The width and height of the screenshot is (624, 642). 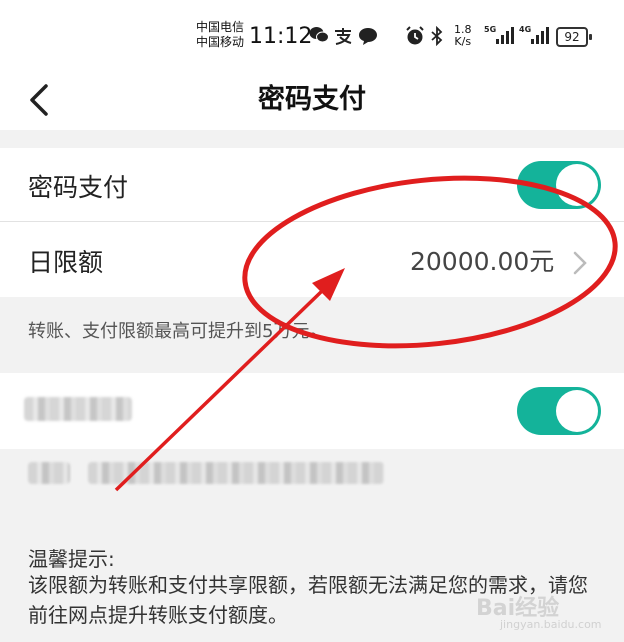 I want to click on watermark-url: jingyan.baidu.com, so click(x=551, y=624).